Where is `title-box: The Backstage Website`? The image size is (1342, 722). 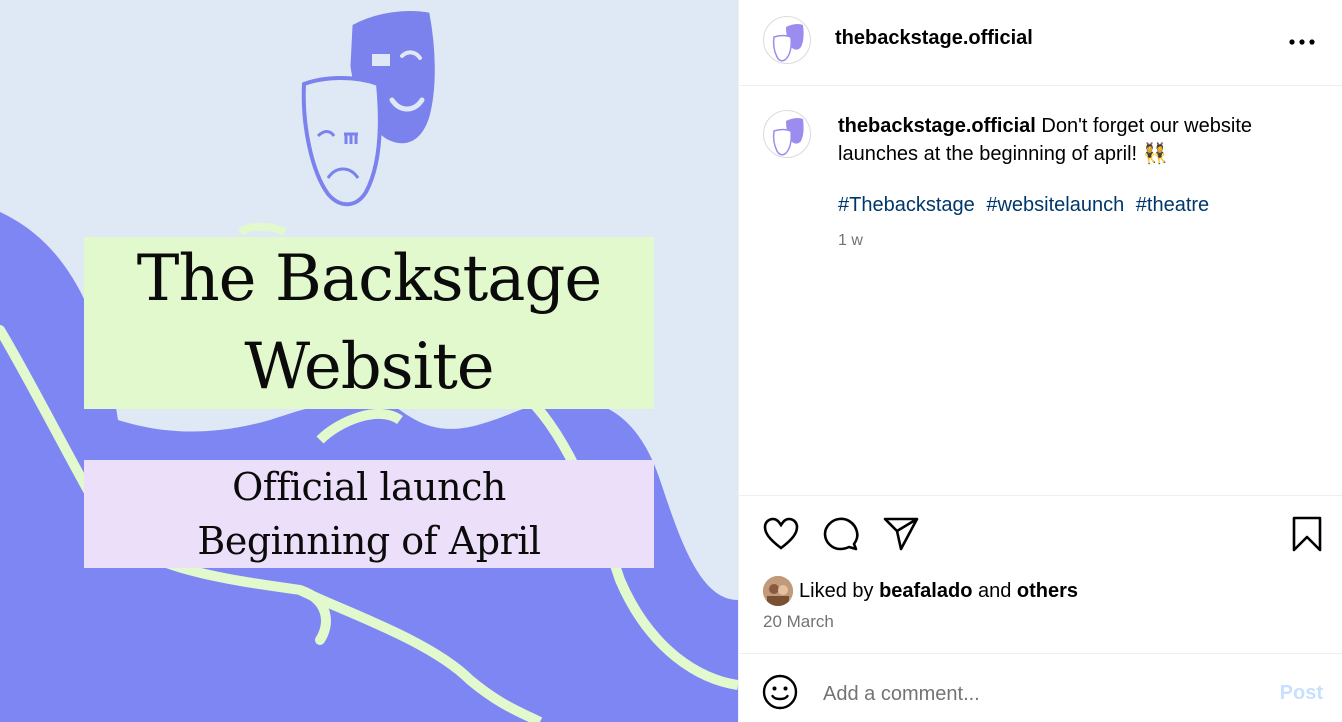
title-box: The Backstage Website is located at coordinates (369, 323).